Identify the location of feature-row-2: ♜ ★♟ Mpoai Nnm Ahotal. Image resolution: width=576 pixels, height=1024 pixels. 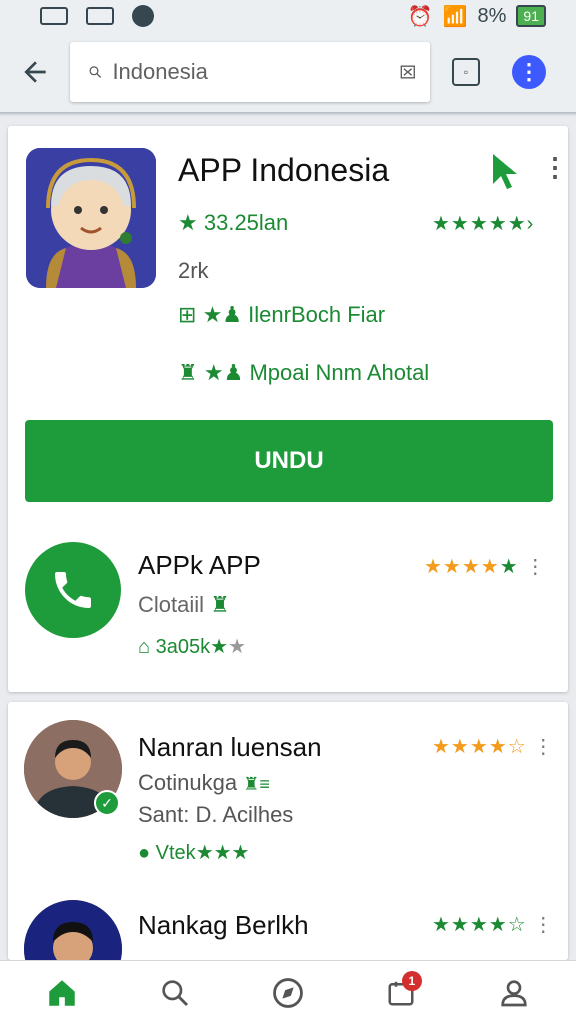
(303, 373).